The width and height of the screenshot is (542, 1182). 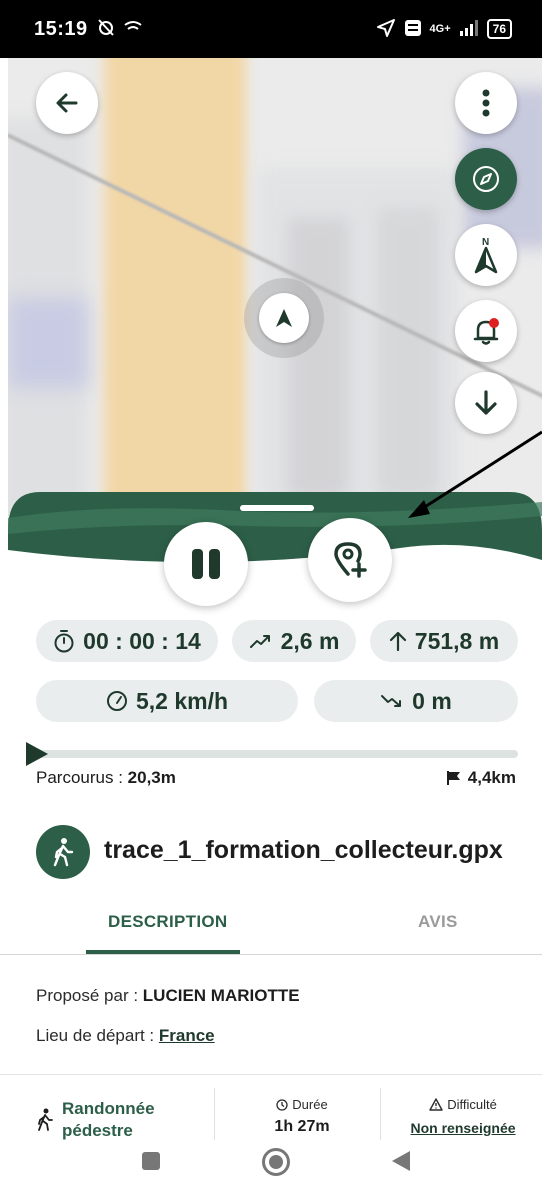 What do you see at coordinates (485, 242) in the screenshot?
I see `svg-text: N` at bounding box center [485, 242].